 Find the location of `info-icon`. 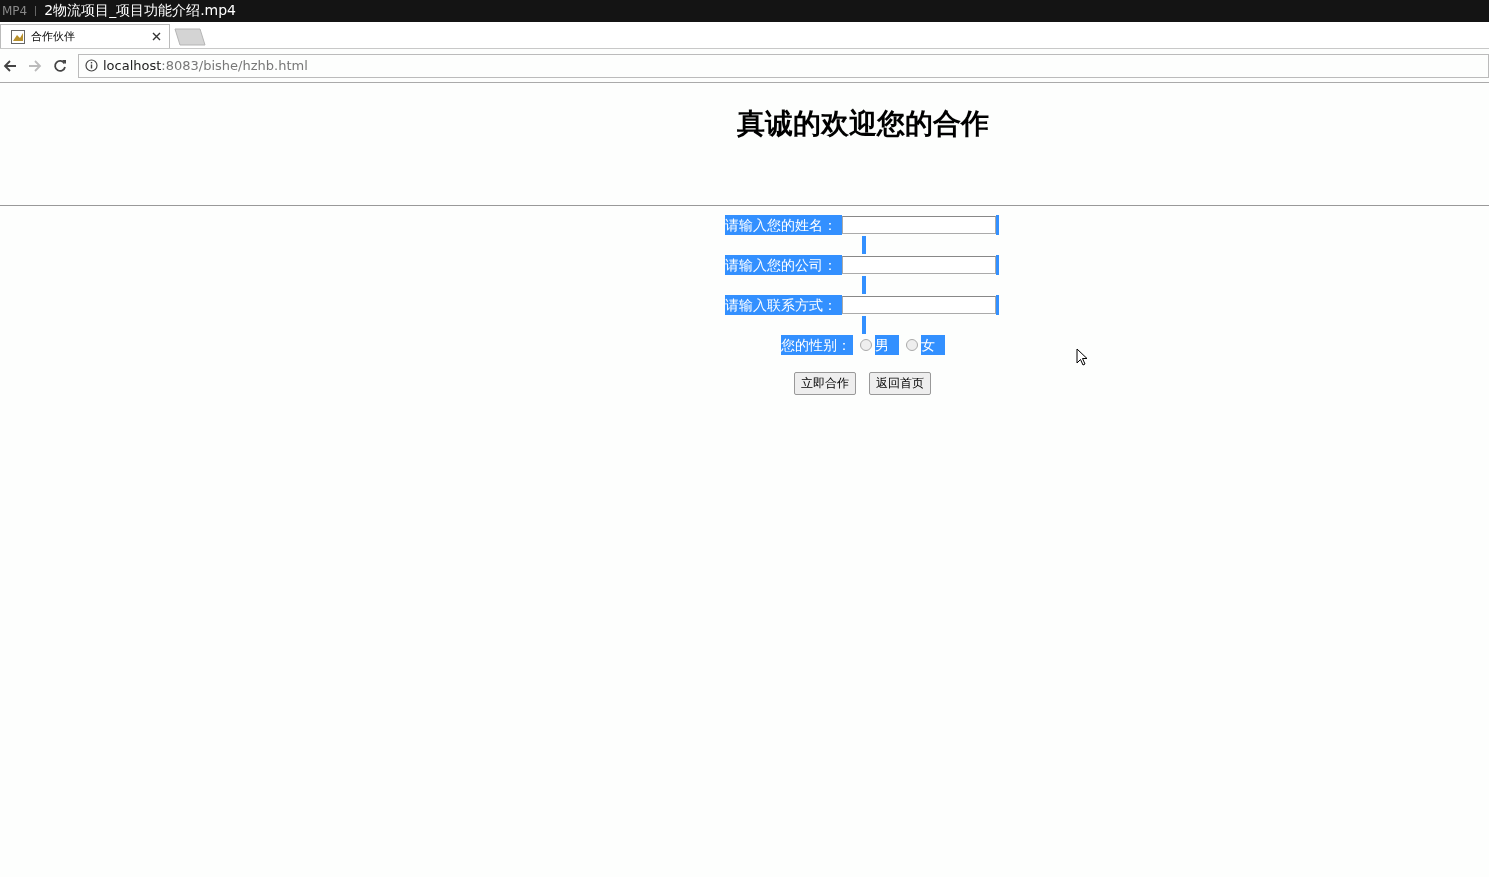

info-icon is located at coordinates (91, 65).